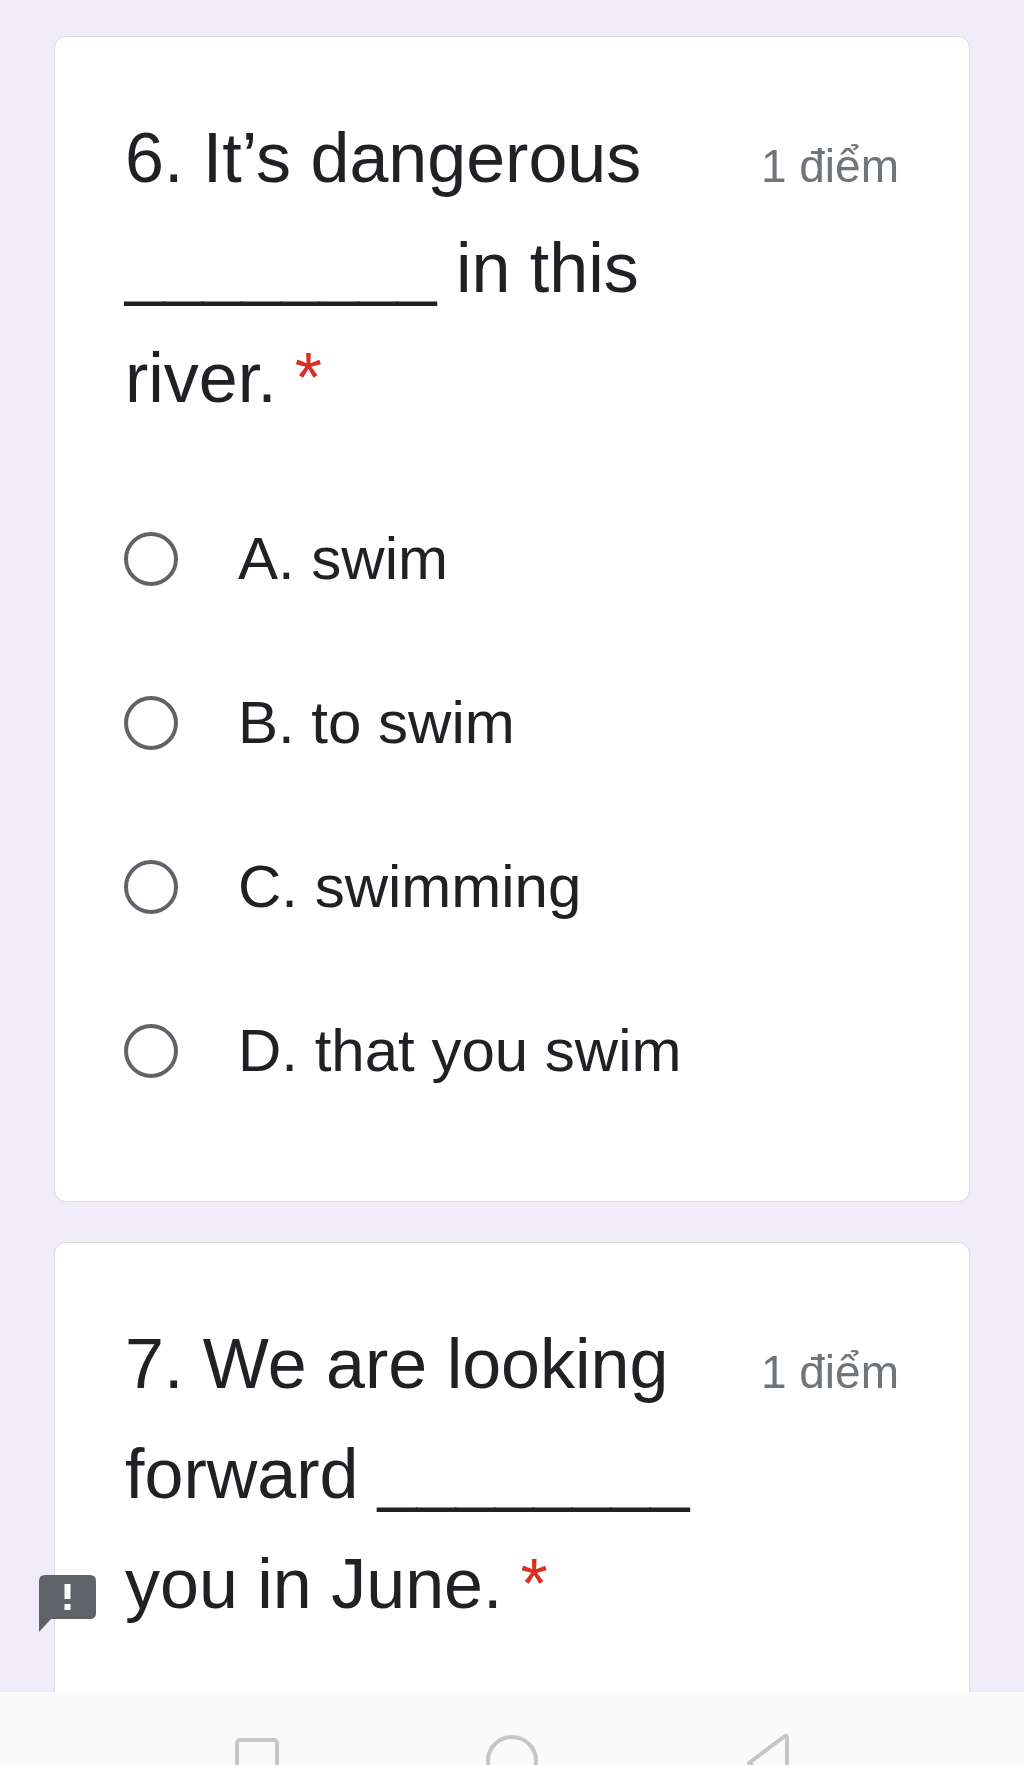  What do you see at coordinates (343, 559) in the screenshot?
I see `option-label: A. swim` at bounding box center [343, 559].